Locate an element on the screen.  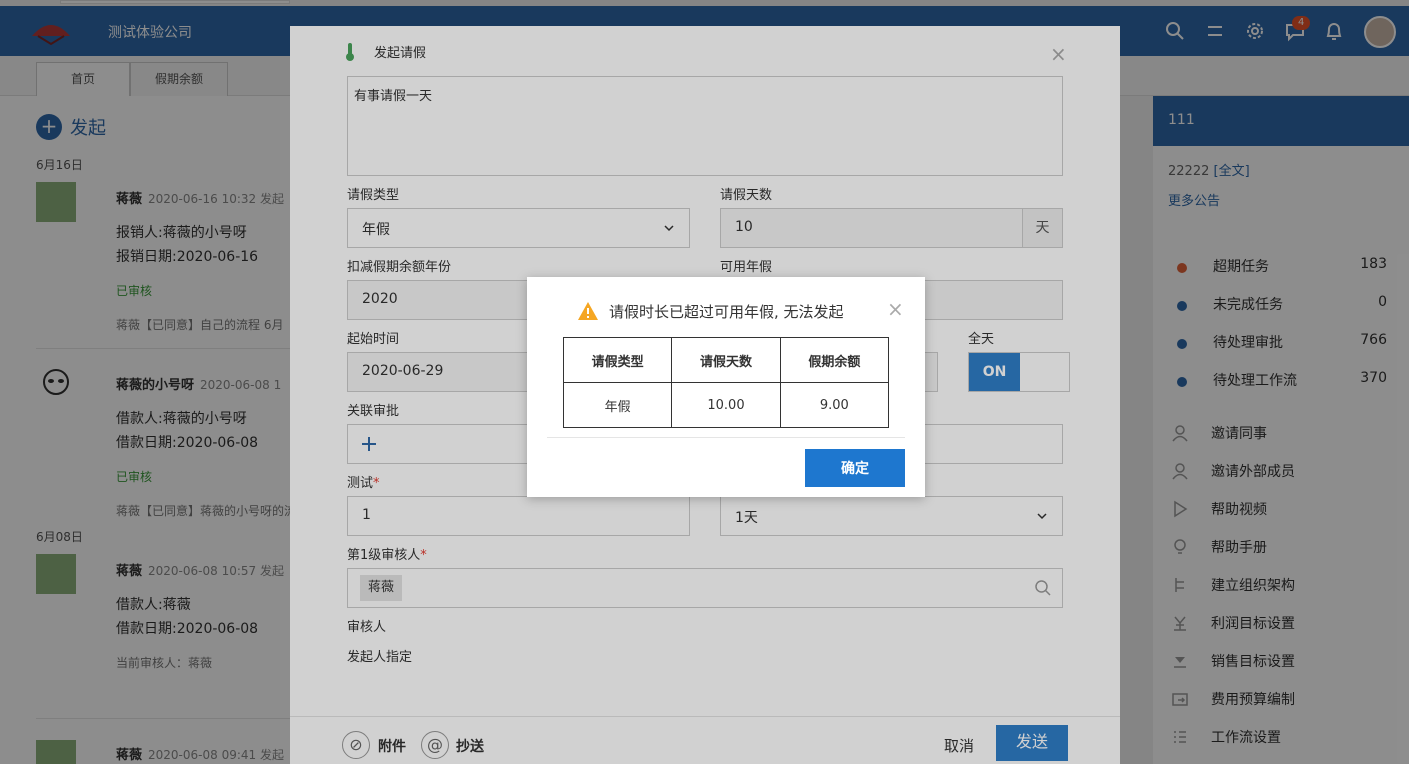
table-row: 年假 10.00 9.00 is located at coordinates (726, 405).